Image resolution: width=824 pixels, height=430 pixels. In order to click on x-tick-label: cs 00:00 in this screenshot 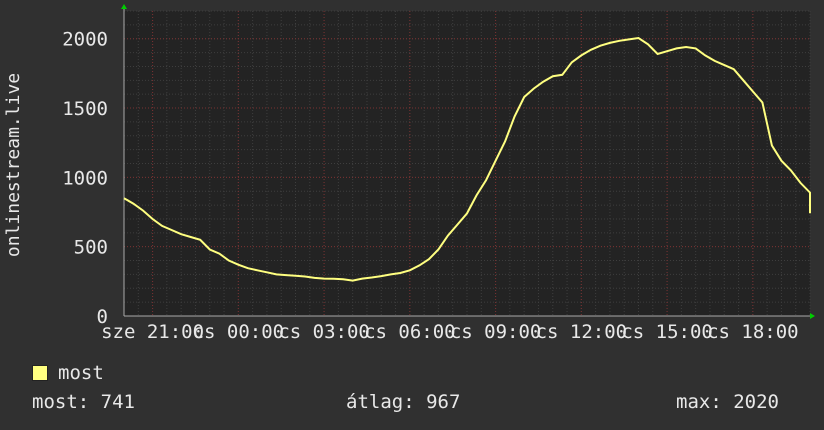, I will do `click(239, 332)`.